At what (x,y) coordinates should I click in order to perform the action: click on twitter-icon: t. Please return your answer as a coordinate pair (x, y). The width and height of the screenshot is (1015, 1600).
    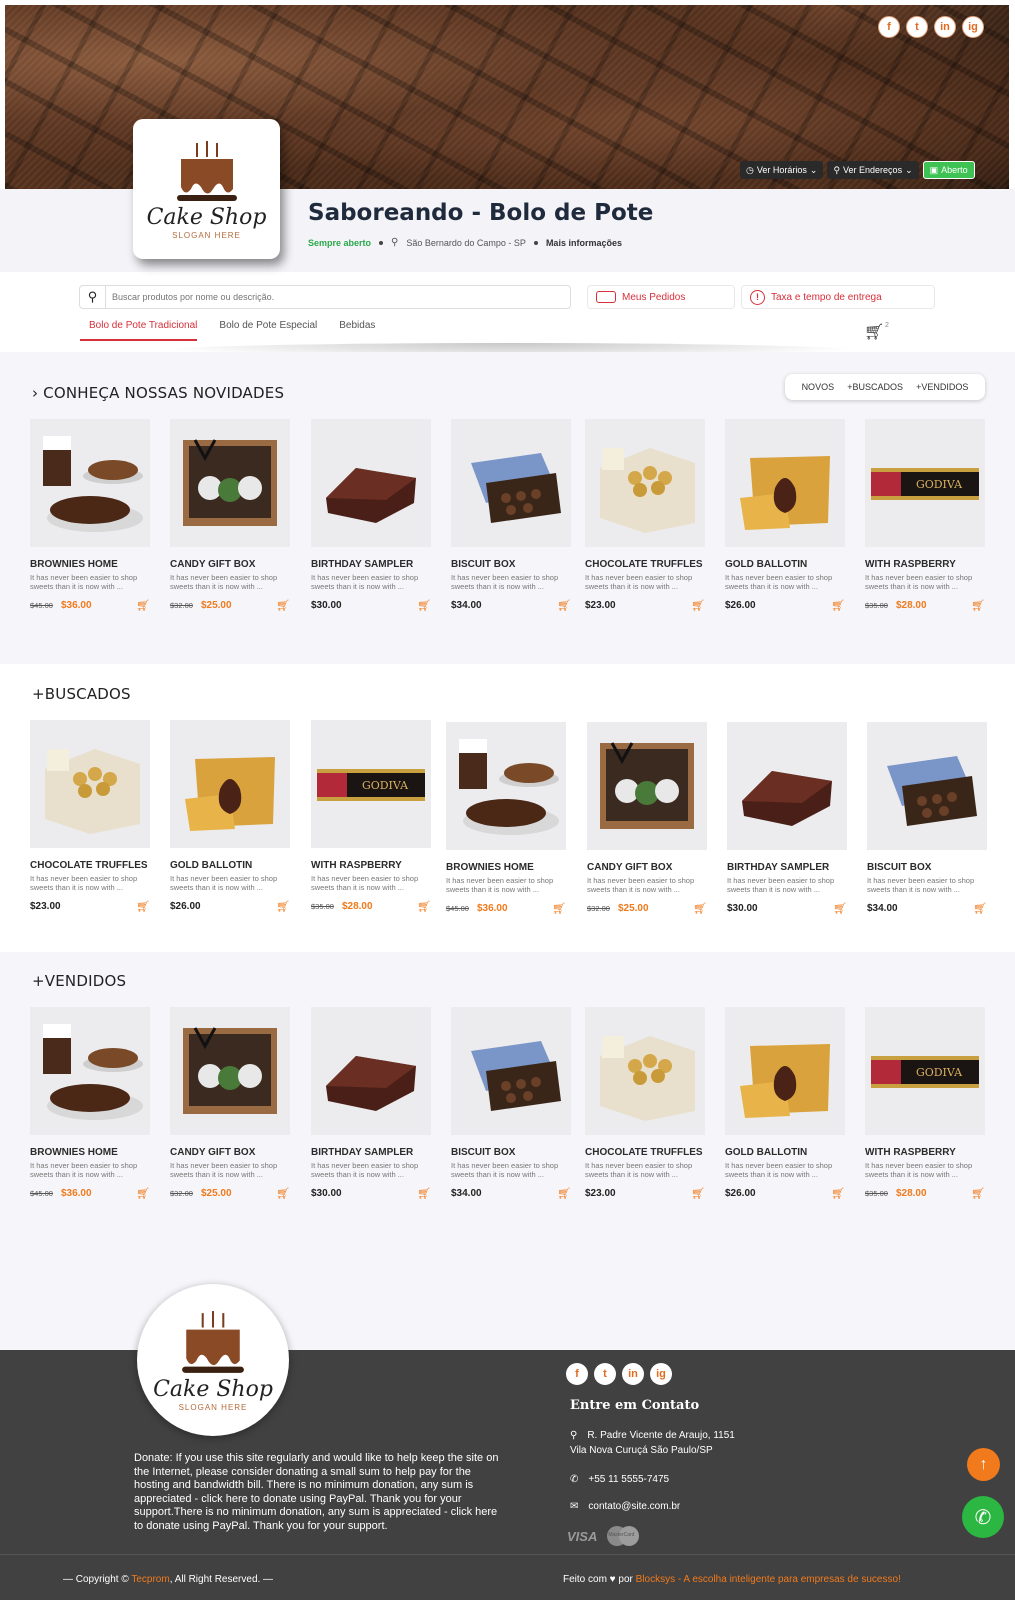
    Looking at the image, I should click on (917, 27).